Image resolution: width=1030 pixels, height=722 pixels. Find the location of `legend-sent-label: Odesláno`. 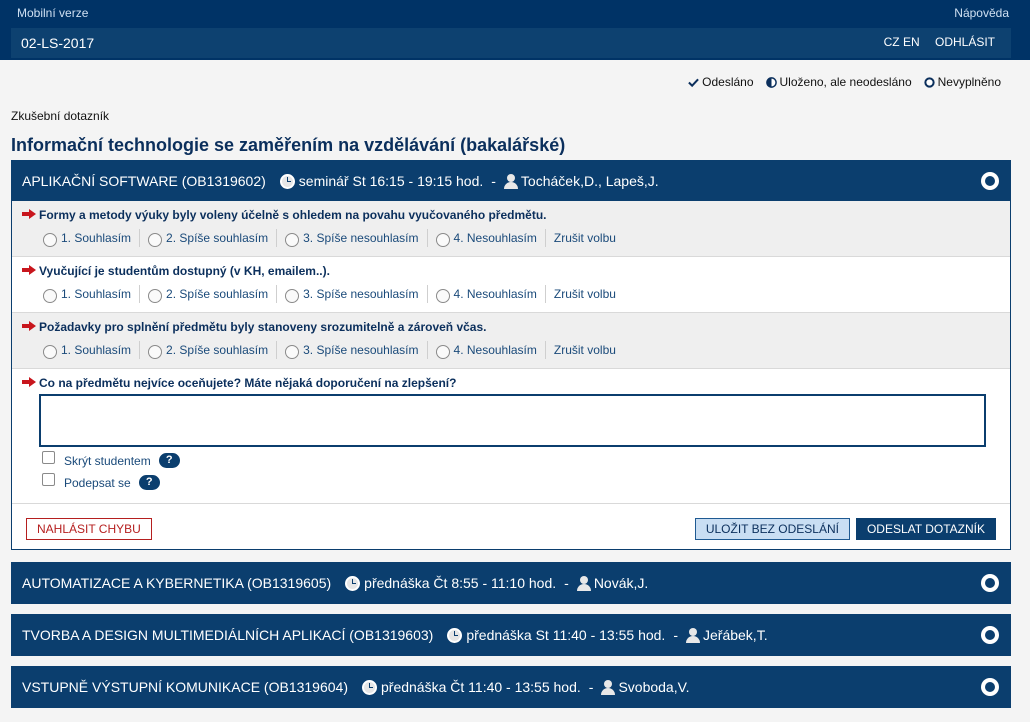

legend-sent-label: Odesláno is located at coordinates (728, 82).